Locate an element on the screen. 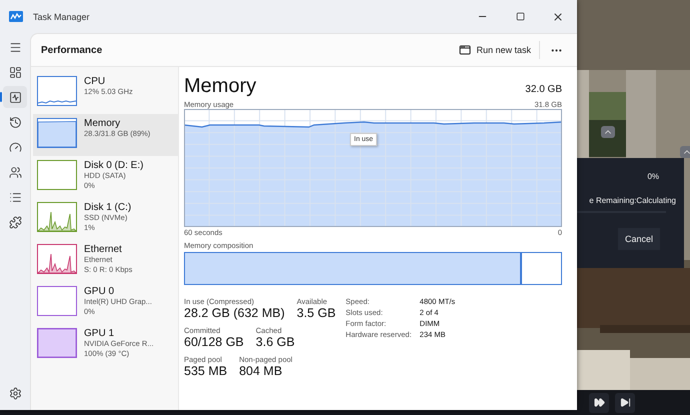  stat-value: 60/128 GB is located at coordinates (214, 342).